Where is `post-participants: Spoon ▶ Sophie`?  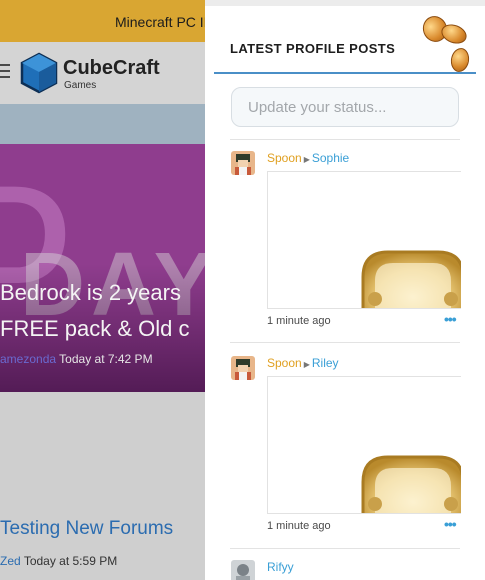
post-participants: Spoon ▶ Sophie is located at coordinates (308, 158).